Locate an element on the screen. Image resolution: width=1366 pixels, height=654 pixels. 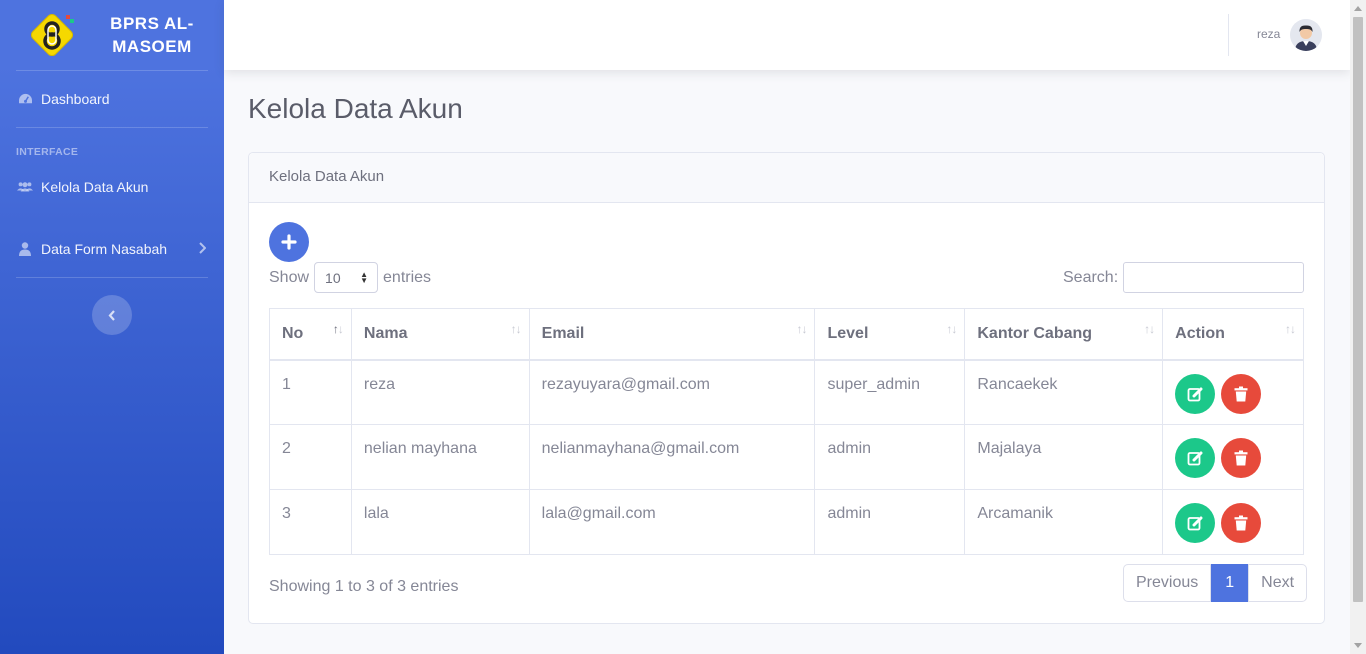
previous-page-button: Previous is located at coordinates (1167, 583).